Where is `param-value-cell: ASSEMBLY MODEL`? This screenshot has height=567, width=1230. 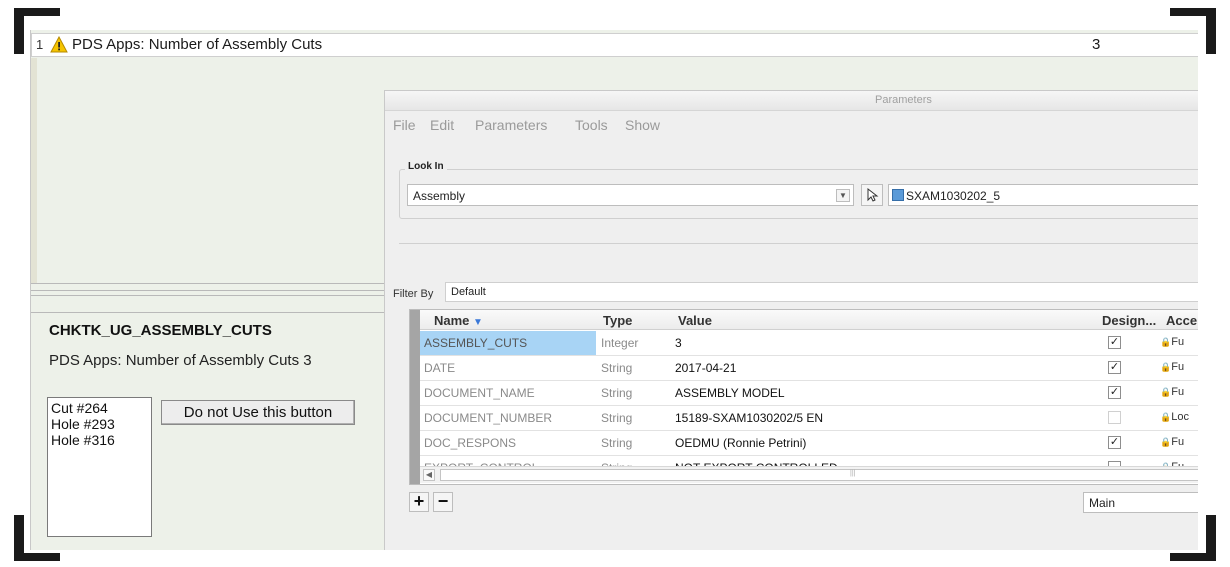 param-value-cell: ASSEMBLY MODEL is located at coordinates (730, 393).